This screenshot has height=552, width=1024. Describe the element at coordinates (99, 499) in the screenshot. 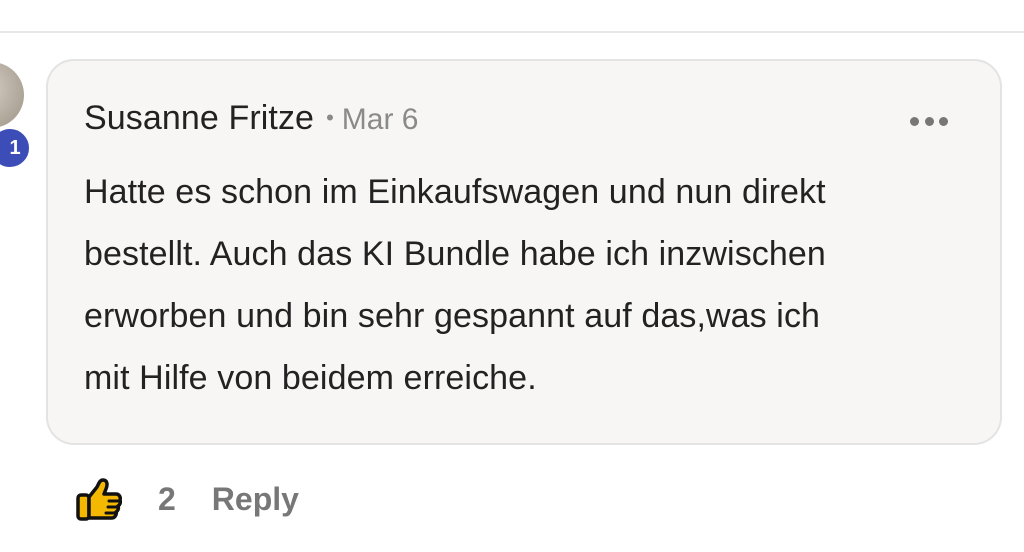

I see `thumbs-up-icon` at that location.